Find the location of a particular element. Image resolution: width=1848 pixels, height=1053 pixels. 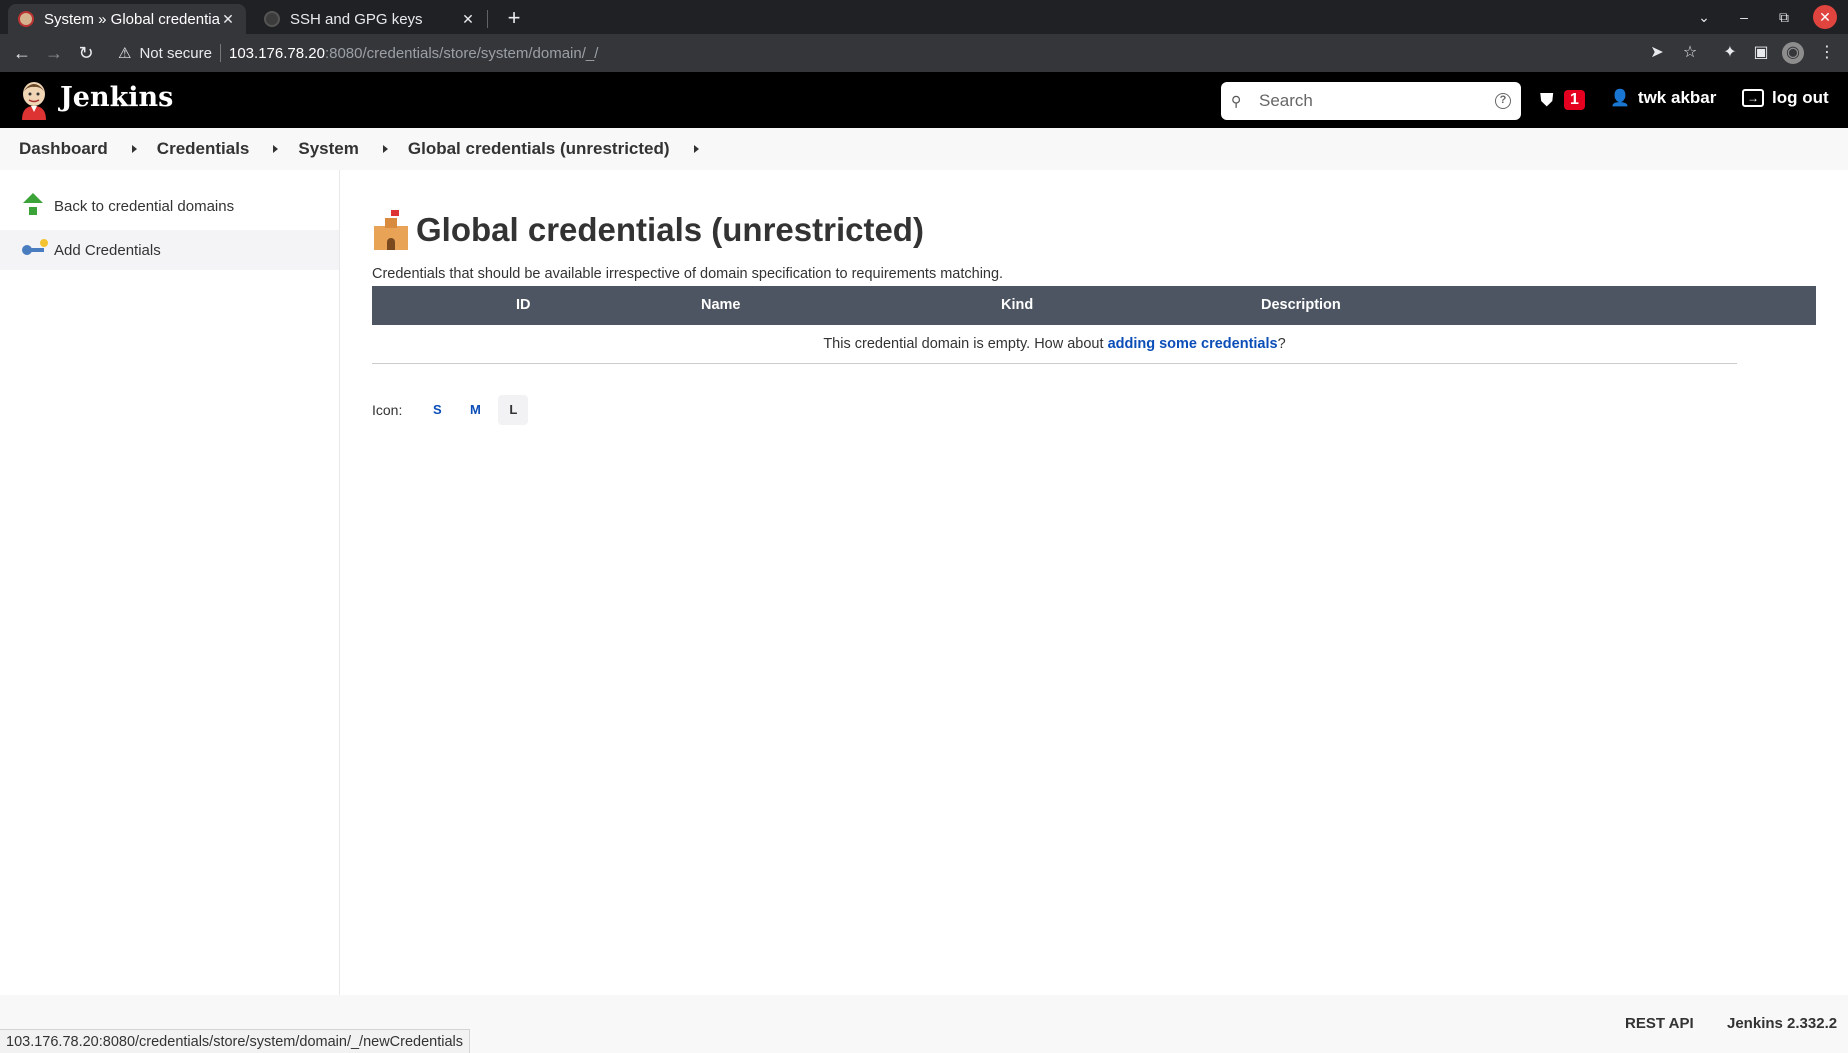

logout-label: log out is located at coordinates (1800, 97).